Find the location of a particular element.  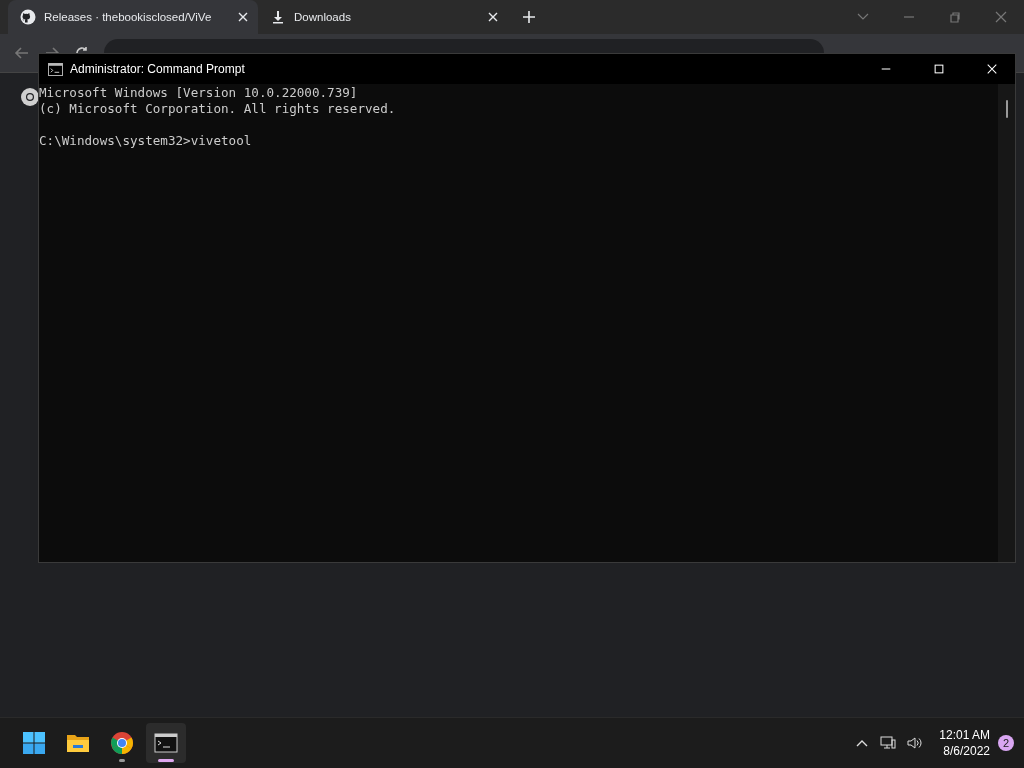

window-title: Administrator: Command Prompt is located at coordinates (157, 69).